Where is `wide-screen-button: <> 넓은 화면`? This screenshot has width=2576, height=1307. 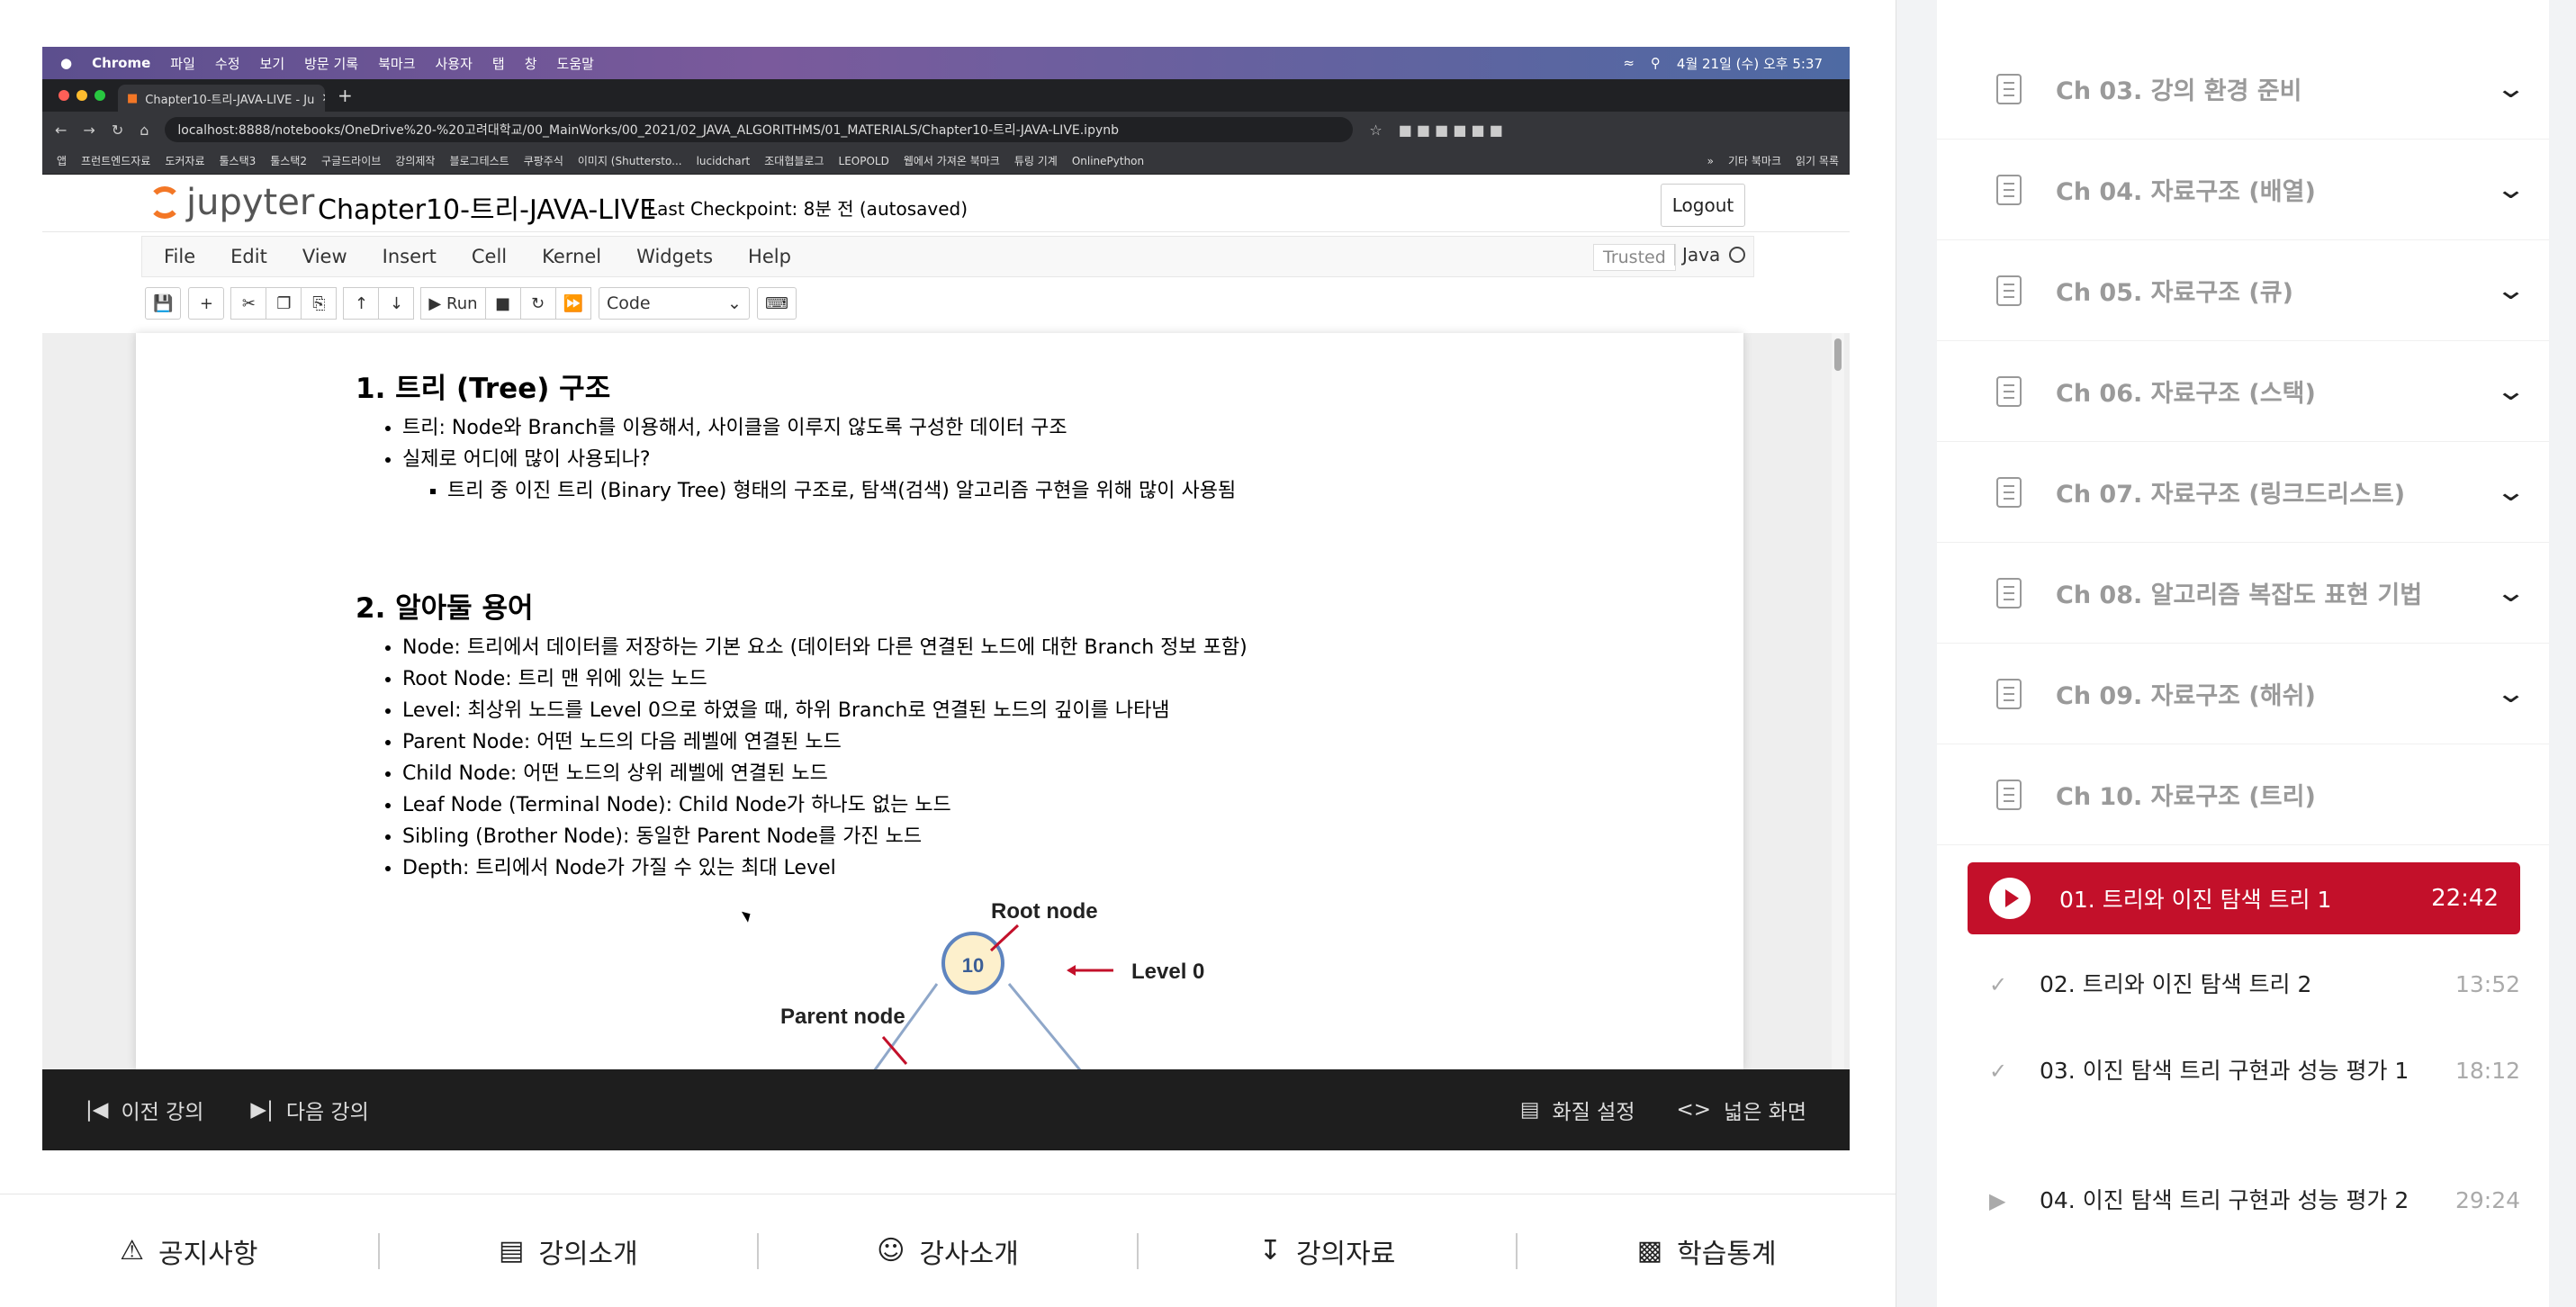 wide-screen-button: <> 넓은 화면 is located at coordinates (1742, 1110).